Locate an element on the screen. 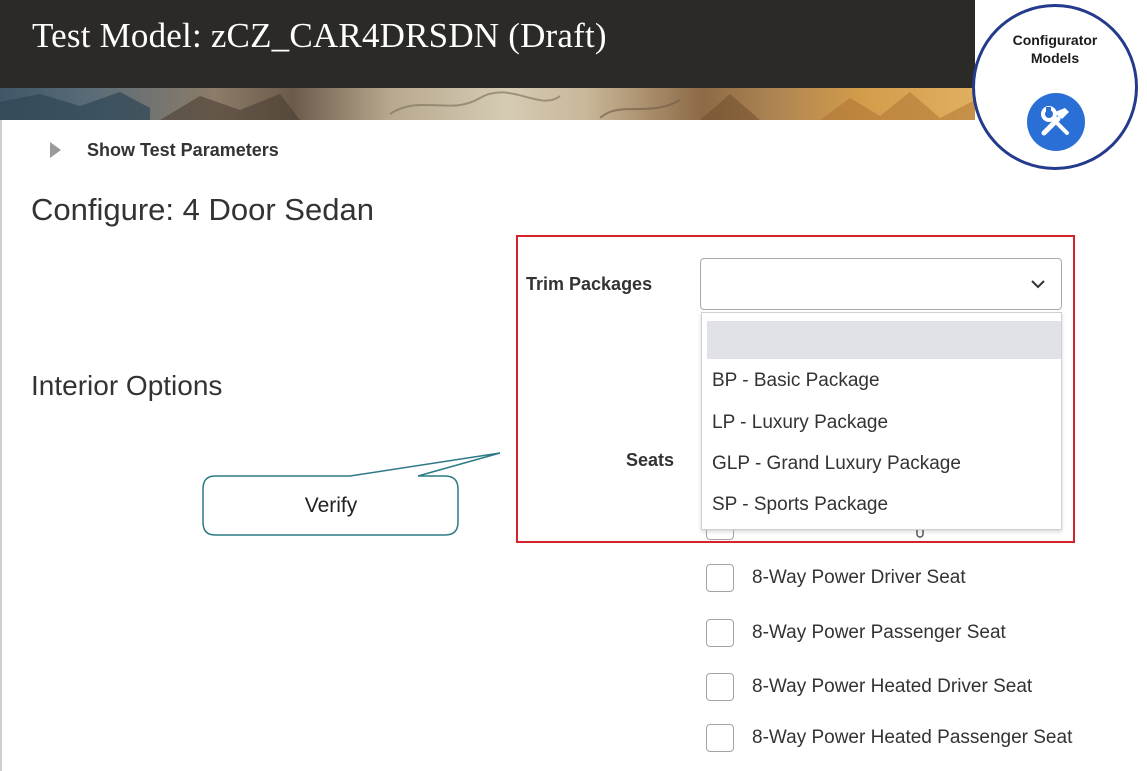  occluded-label-fragment is located at coordinates (920, 534).